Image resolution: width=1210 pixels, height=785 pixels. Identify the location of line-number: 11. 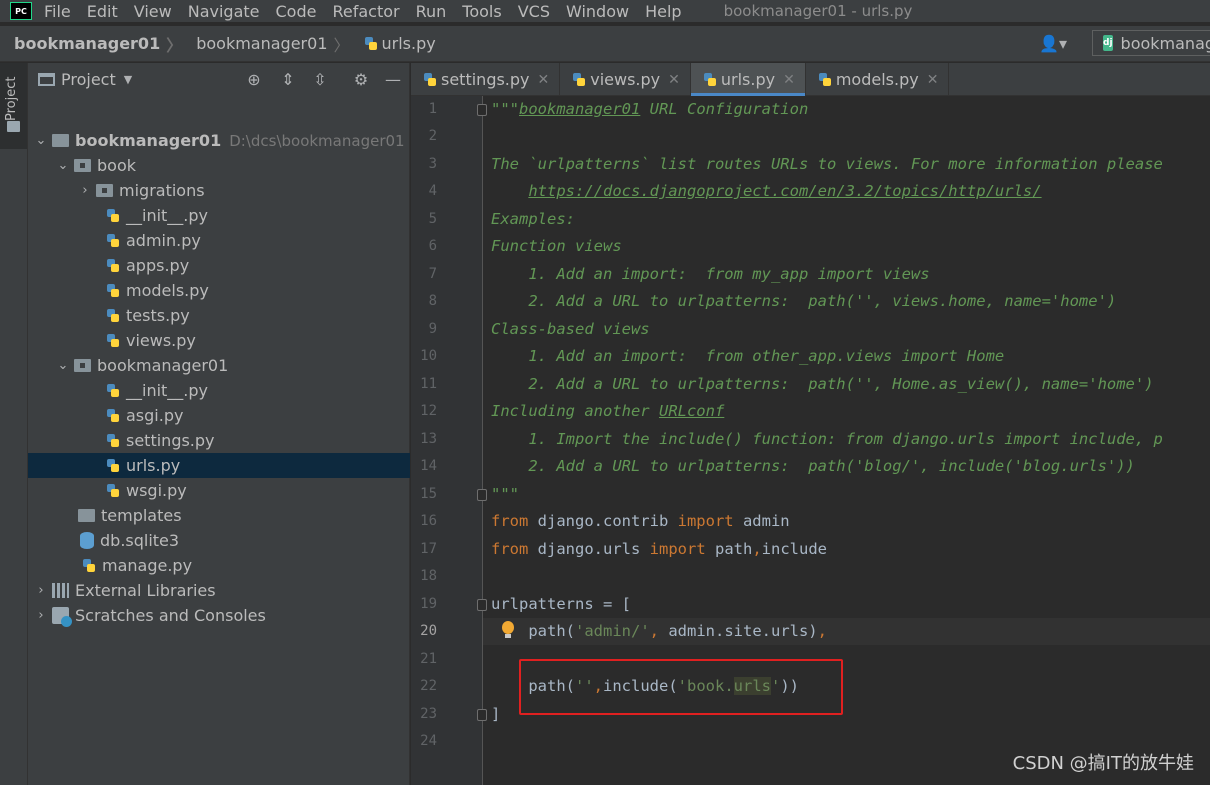
(428, 384).